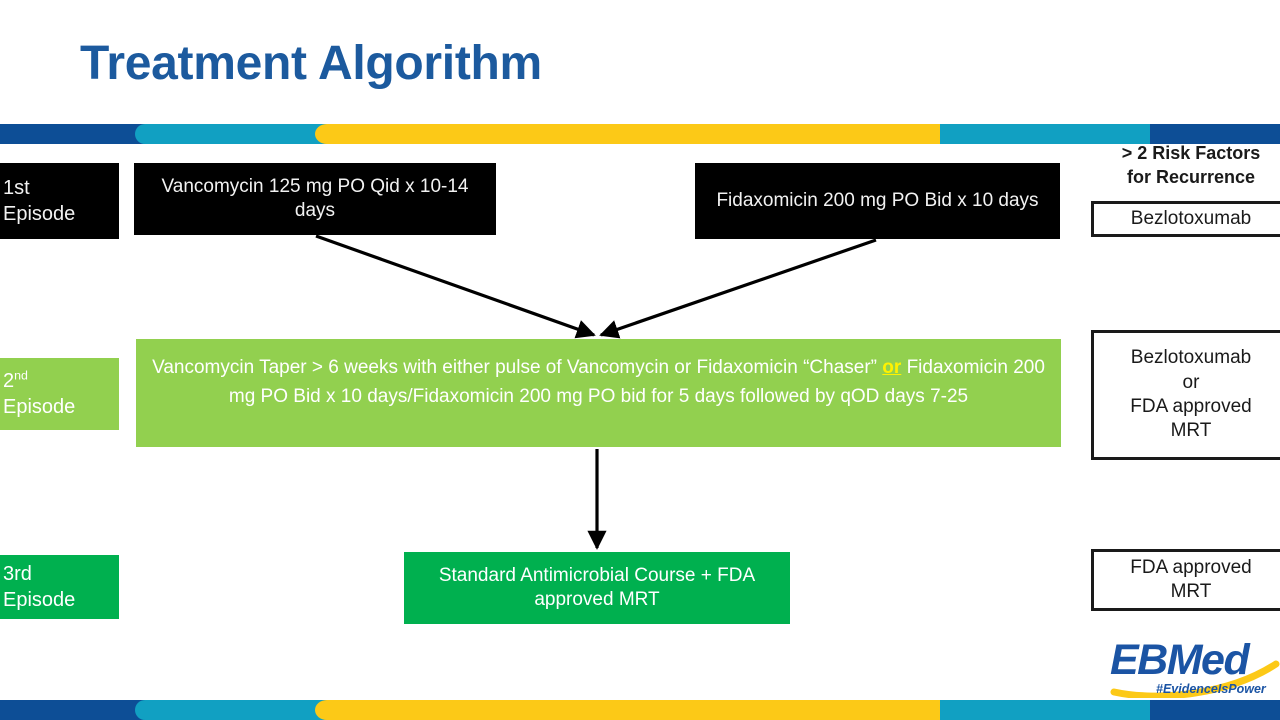 The image size is (1280, 720). I want to click on risk-factor-column-header: > 2 Risk Factors for Recurrence, so click(1185, 166).